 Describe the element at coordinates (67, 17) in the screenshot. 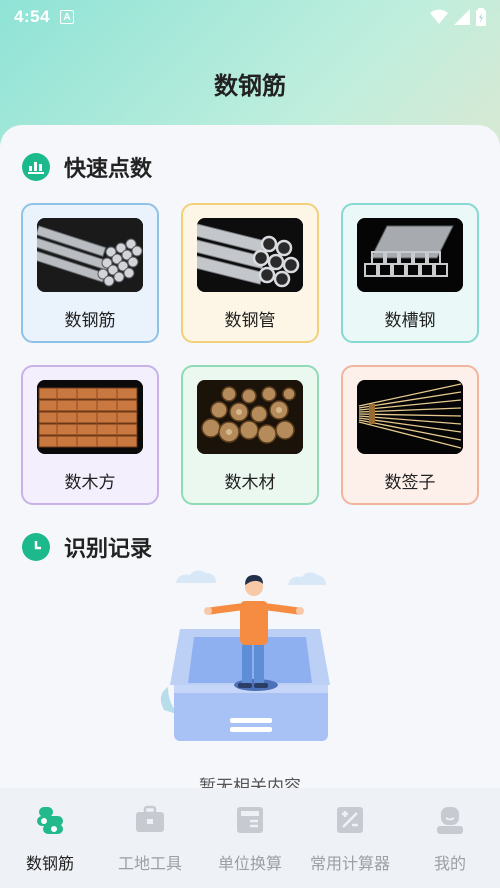

I see `notification-icon: A` at that location.